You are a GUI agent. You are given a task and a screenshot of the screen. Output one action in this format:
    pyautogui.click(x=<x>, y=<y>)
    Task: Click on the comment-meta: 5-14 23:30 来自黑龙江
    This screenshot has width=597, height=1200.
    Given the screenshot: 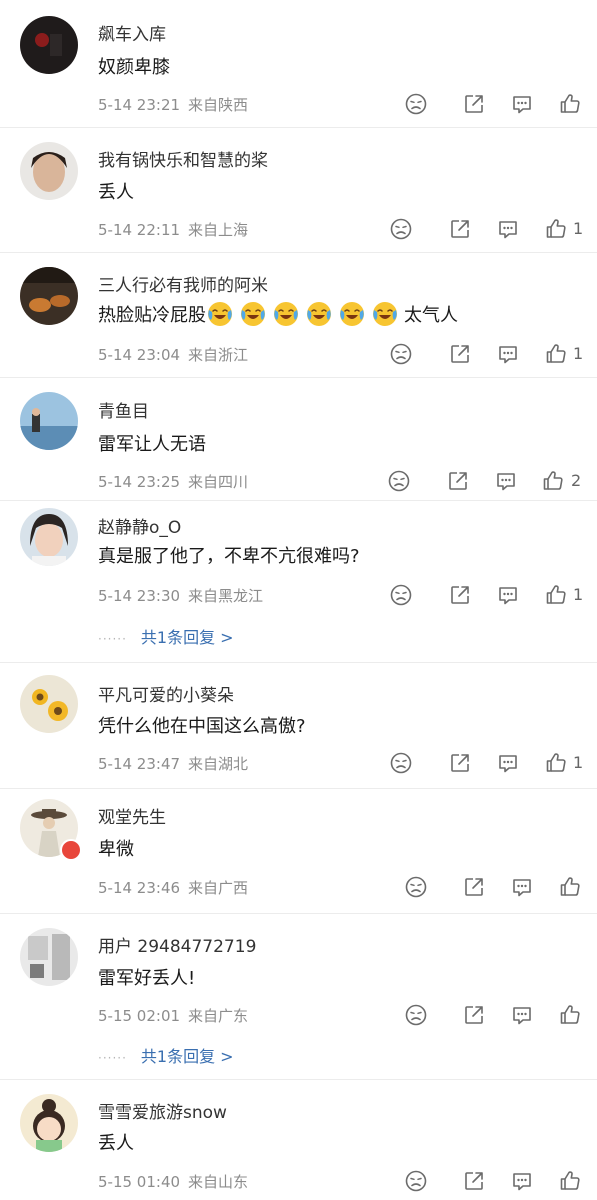 What is the action you would take?
    pyautogui.click(x=180, y=595)
    